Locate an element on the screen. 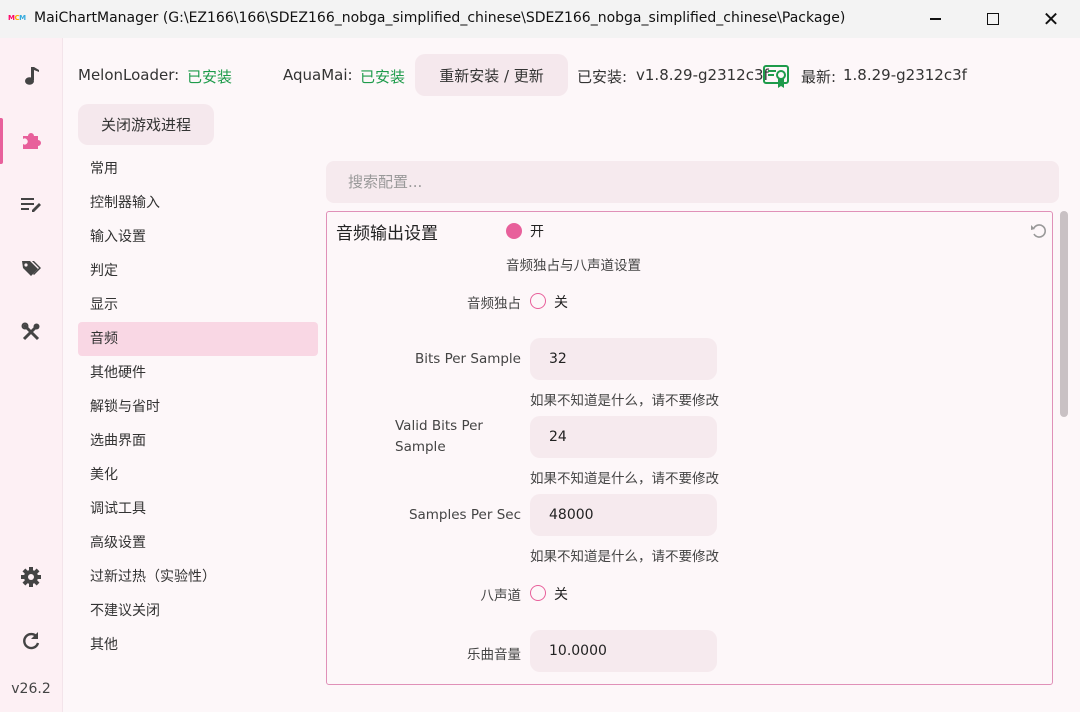 The width and height of the screenshot is (1080, 712). latest-label: 最新: is located at coordinates (819, 77).